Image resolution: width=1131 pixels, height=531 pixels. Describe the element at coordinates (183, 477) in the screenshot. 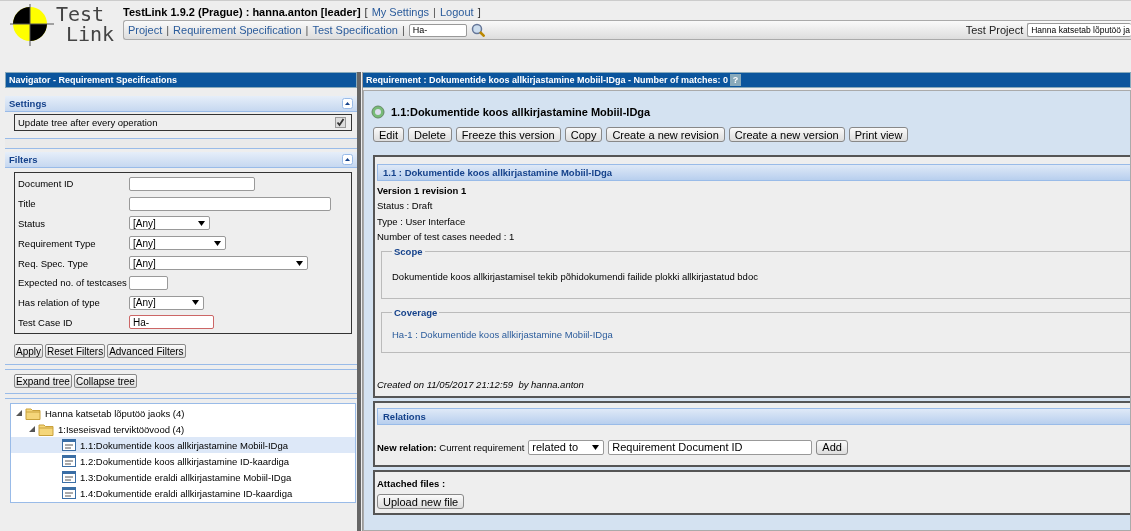

I see `tree-item: 1.3:Dokumentide eraldi allkirjastamine Mobiil-IDga` at that location.